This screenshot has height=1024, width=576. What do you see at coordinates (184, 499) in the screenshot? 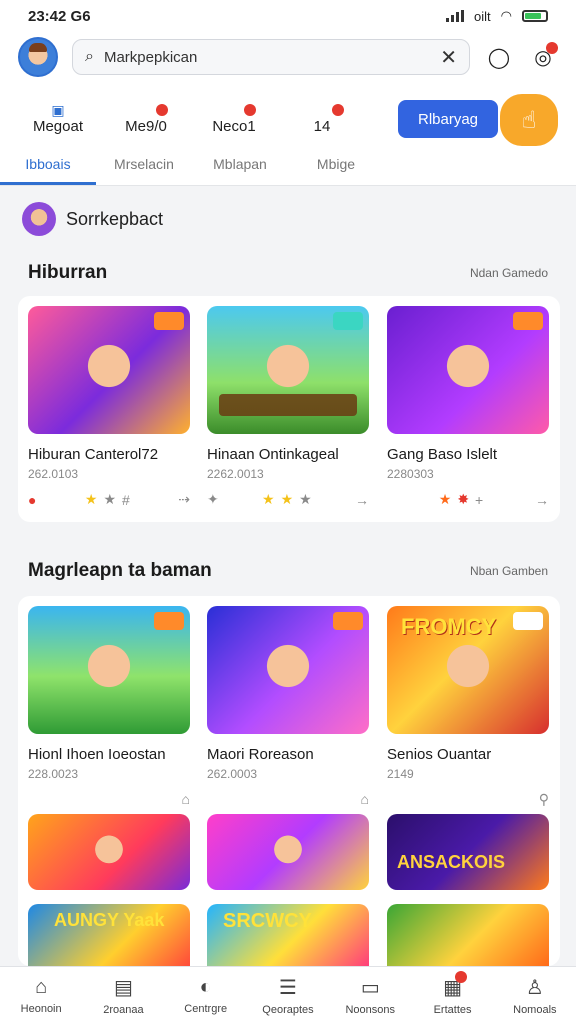
I see `share-icon: ⇢` at bounding box center [184, 499].